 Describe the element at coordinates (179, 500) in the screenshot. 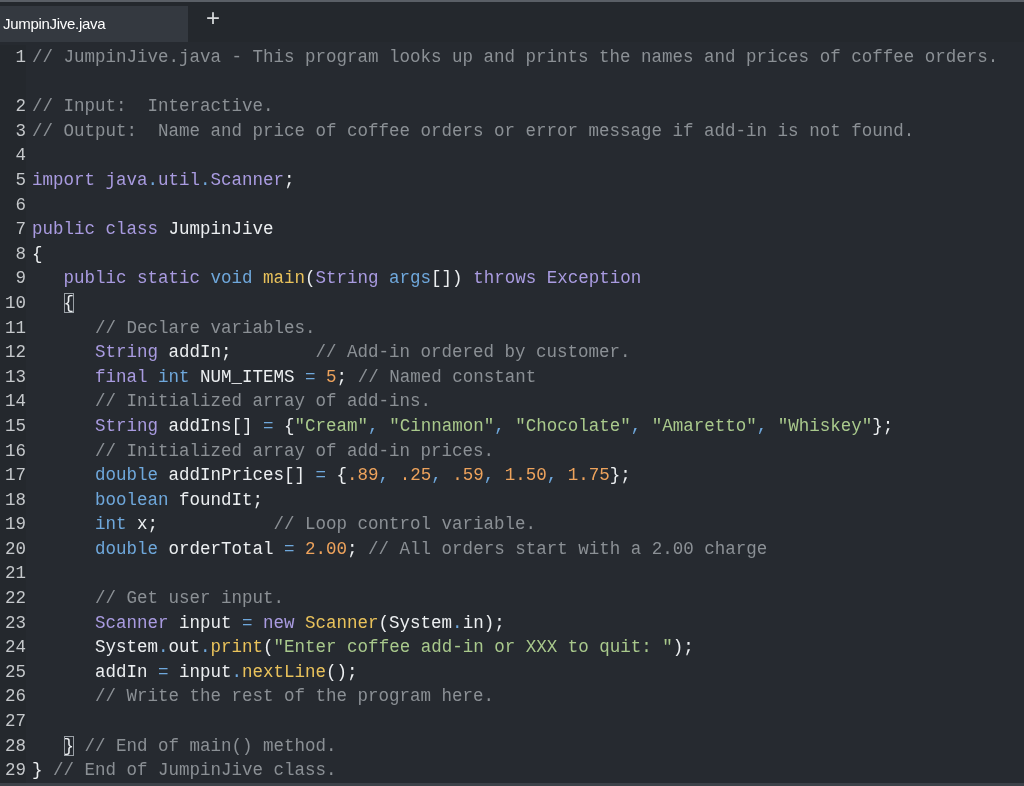

I see `code-line: boolean foundIt;` at that location.